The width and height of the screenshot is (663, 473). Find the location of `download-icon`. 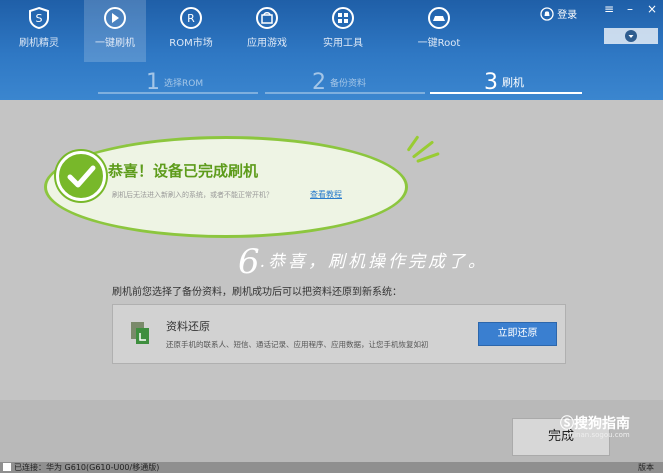

download-icon is located at coordinates (631, 36).